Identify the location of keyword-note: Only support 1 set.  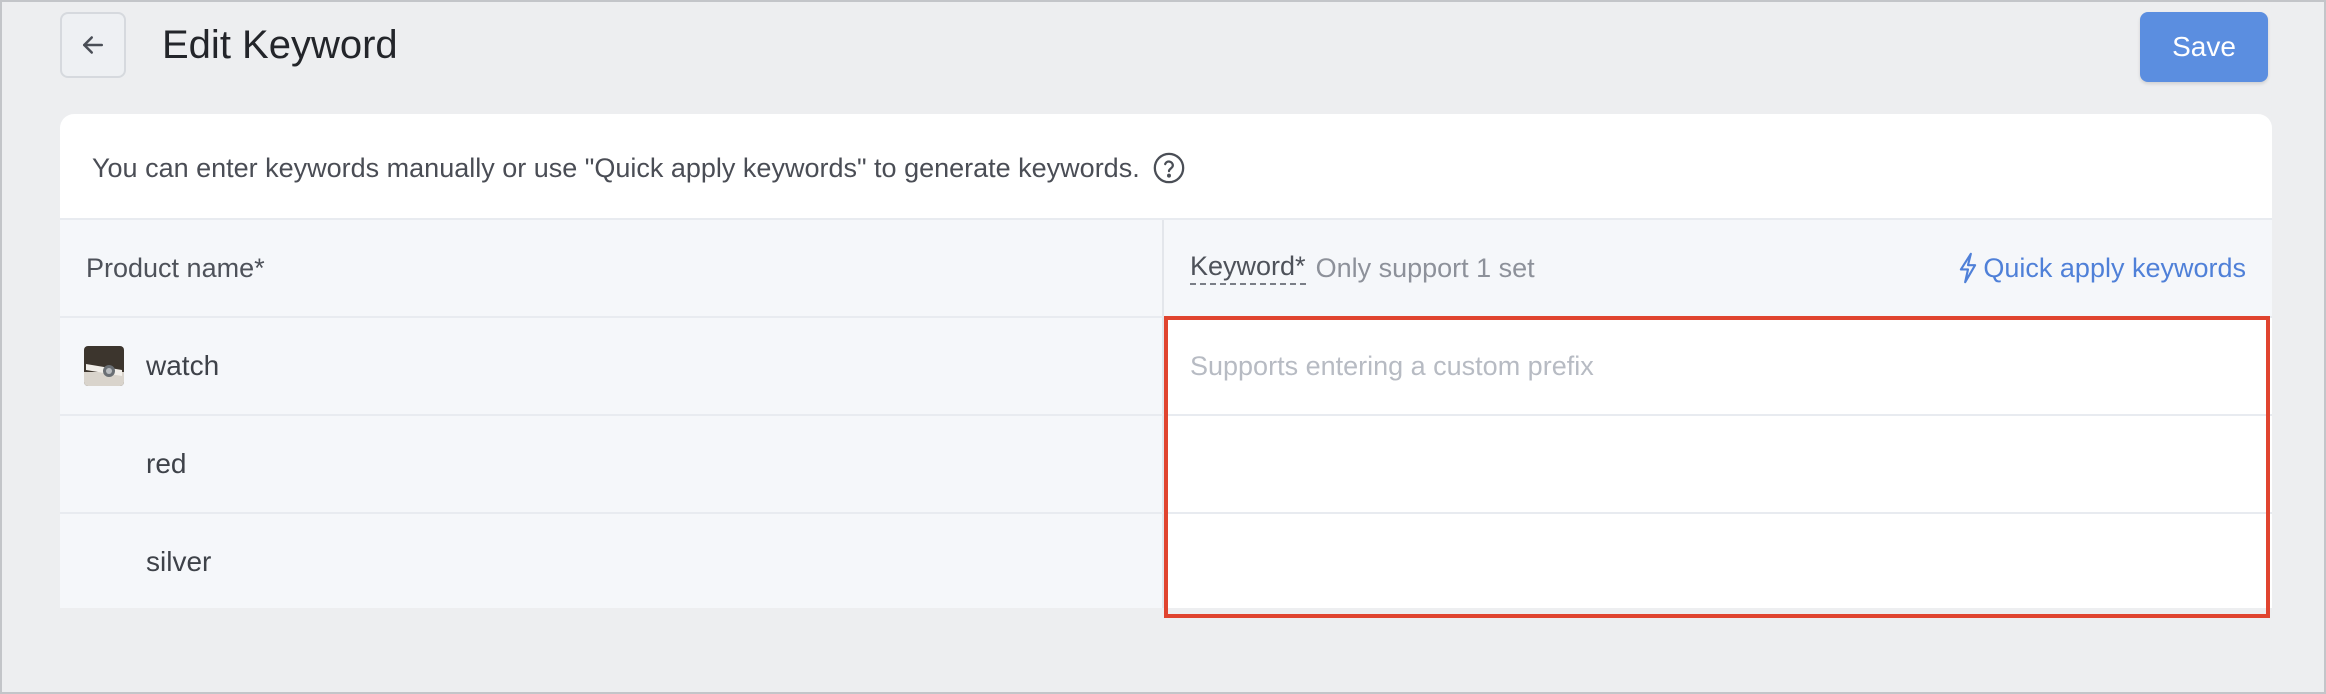
(1425, 267).